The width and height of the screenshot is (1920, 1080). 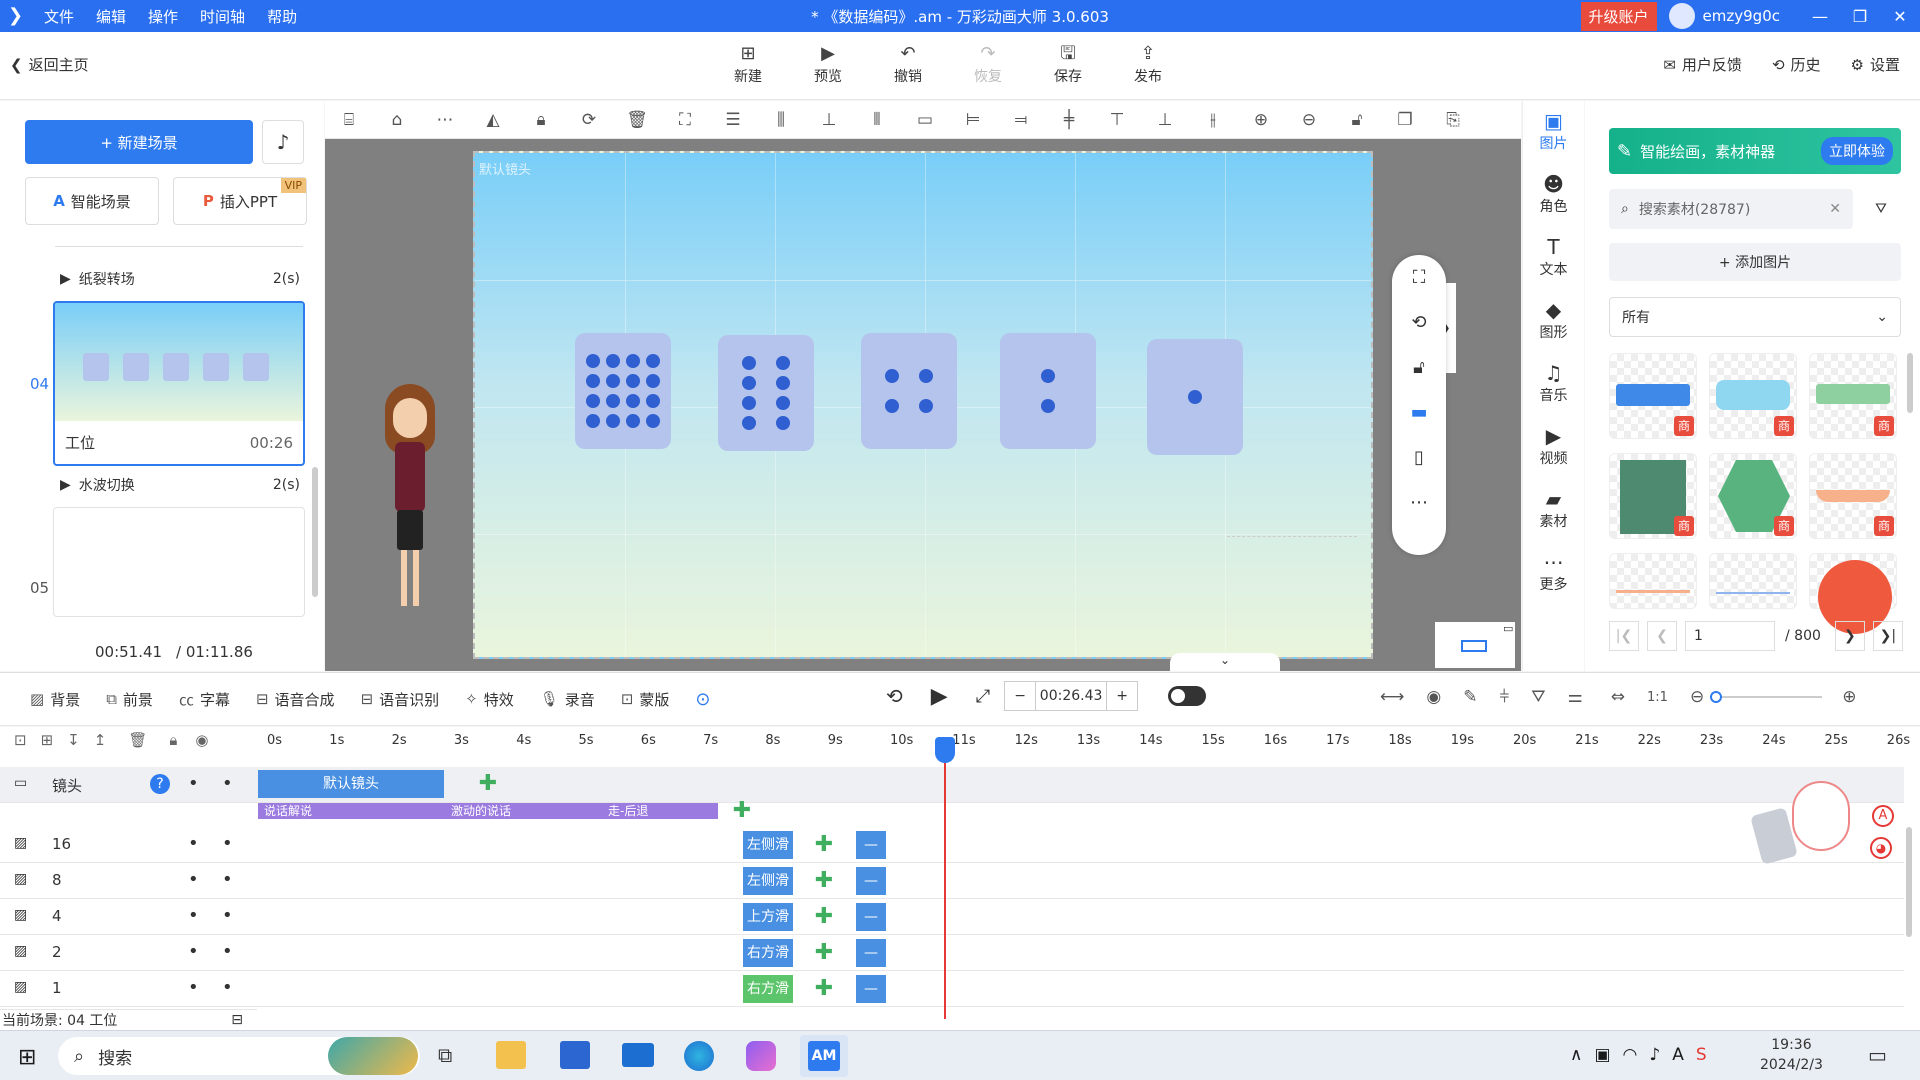 I want to click on category-shape: ◆ 图形, so click(x=1553, y=321).